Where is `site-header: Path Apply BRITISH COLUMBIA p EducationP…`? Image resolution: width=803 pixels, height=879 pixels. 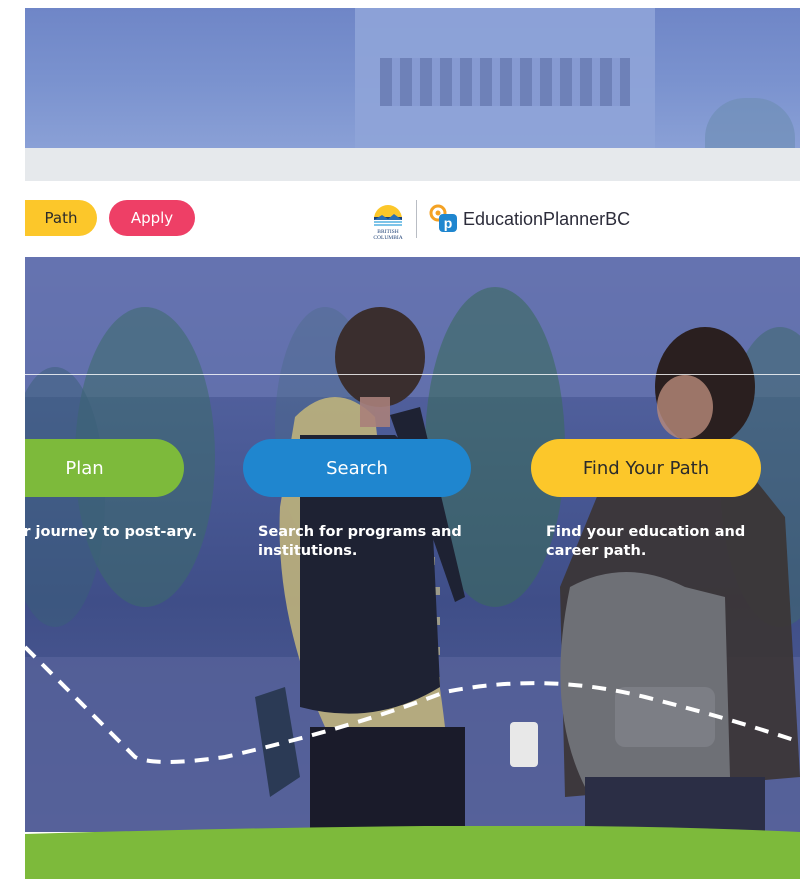 site-header: Path Apply BRITISH COLUMBIA p EducationP… is located at coordinates (412, 219).